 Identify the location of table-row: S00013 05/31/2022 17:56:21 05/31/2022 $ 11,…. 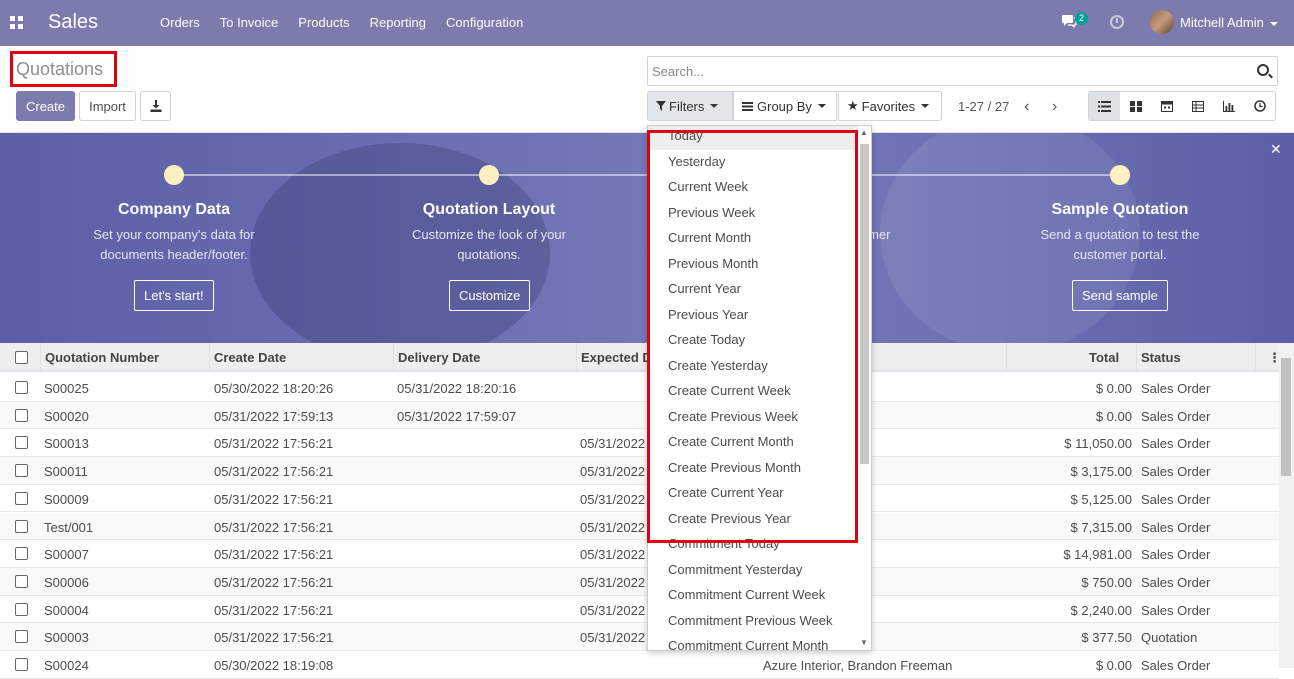
(639, 443).